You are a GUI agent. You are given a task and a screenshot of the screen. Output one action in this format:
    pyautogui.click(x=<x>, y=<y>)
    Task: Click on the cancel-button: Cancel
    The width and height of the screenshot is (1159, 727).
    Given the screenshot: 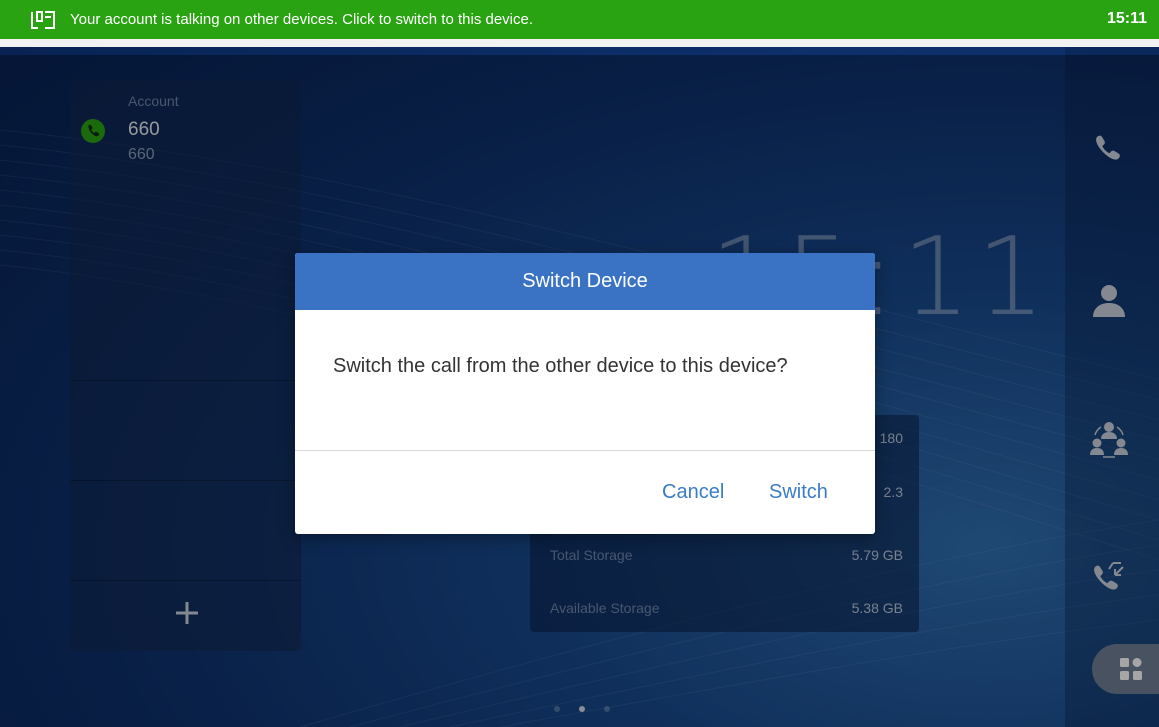 What is the action you would take?
    pyautogui.click(x=693, y=492)
    